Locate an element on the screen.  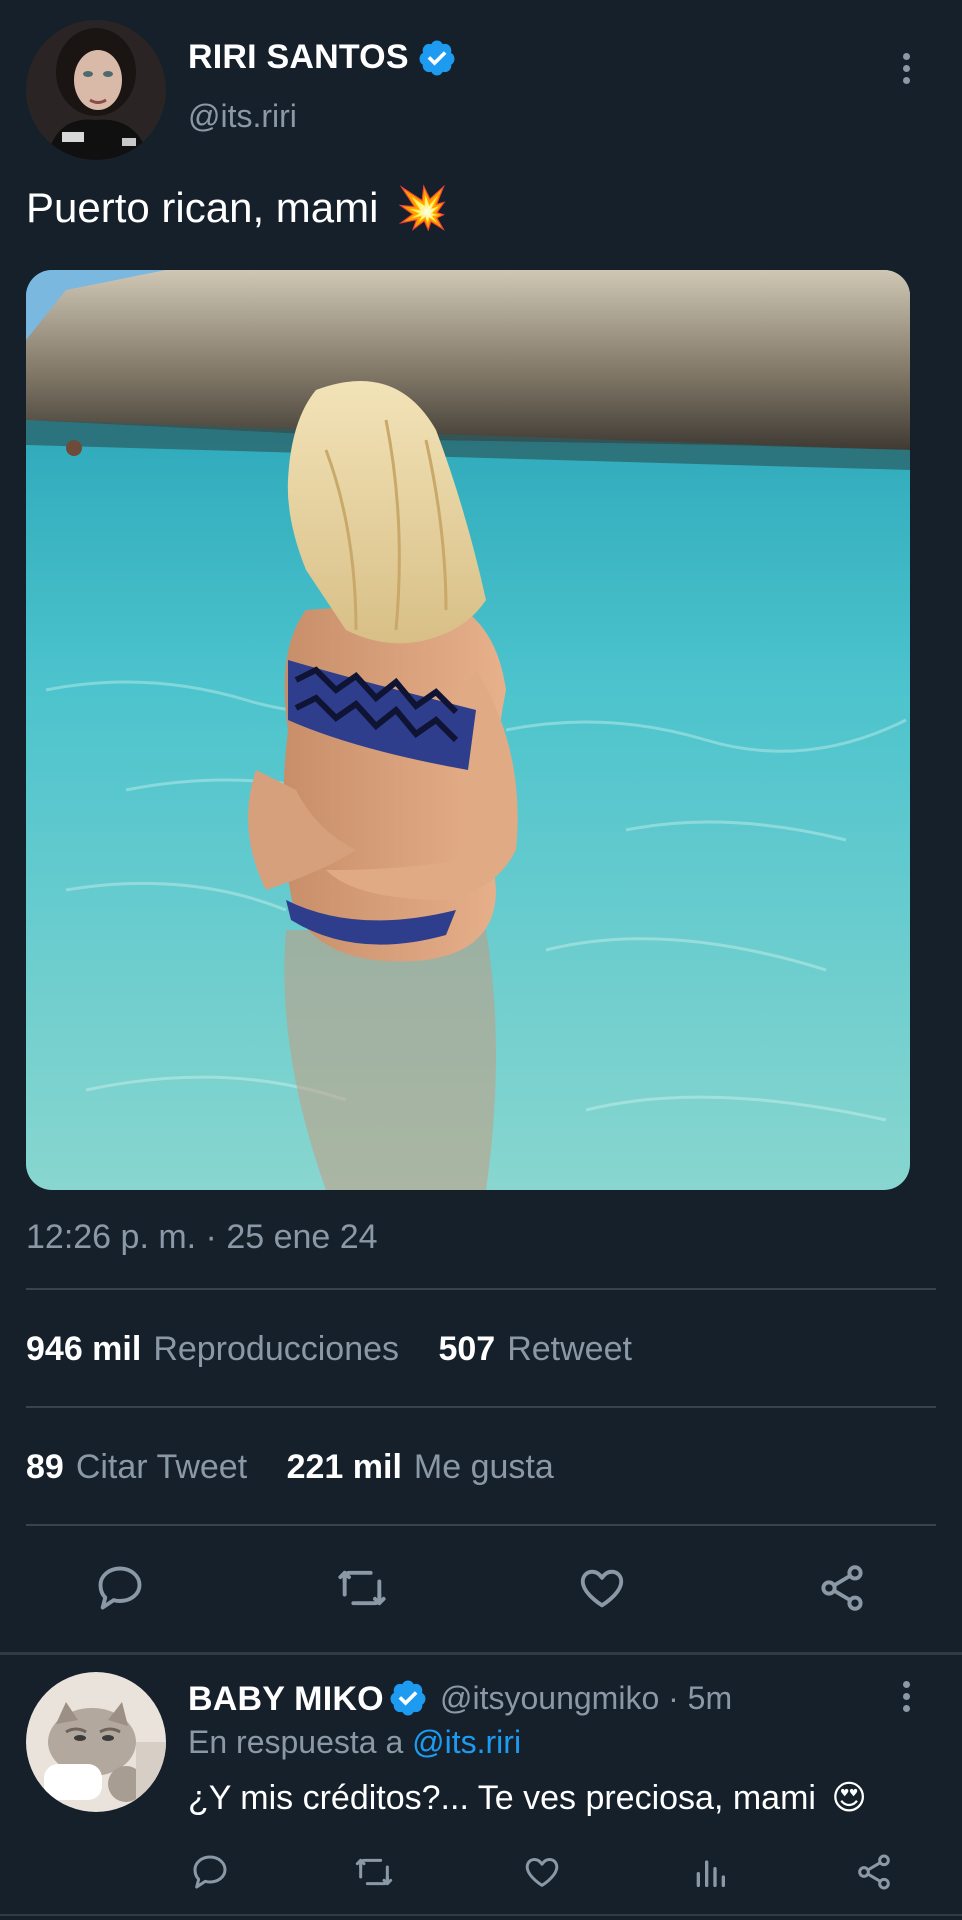
author-avatar is located at coordinates (96, 90).